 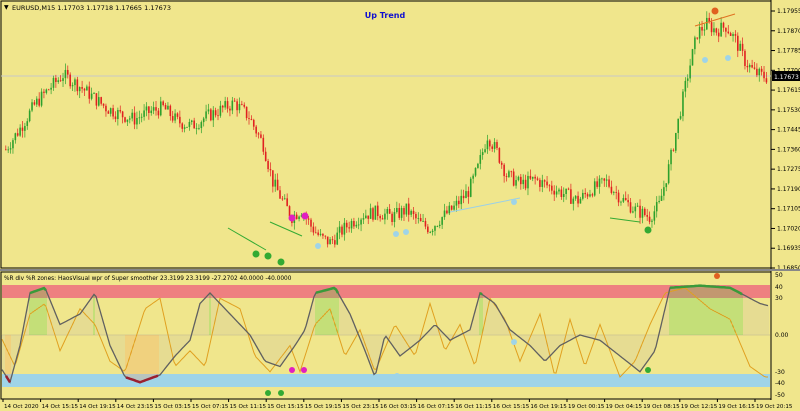 I want to click on time-tick-label: 19 Oct 16:15, so click(x=736, y=407).